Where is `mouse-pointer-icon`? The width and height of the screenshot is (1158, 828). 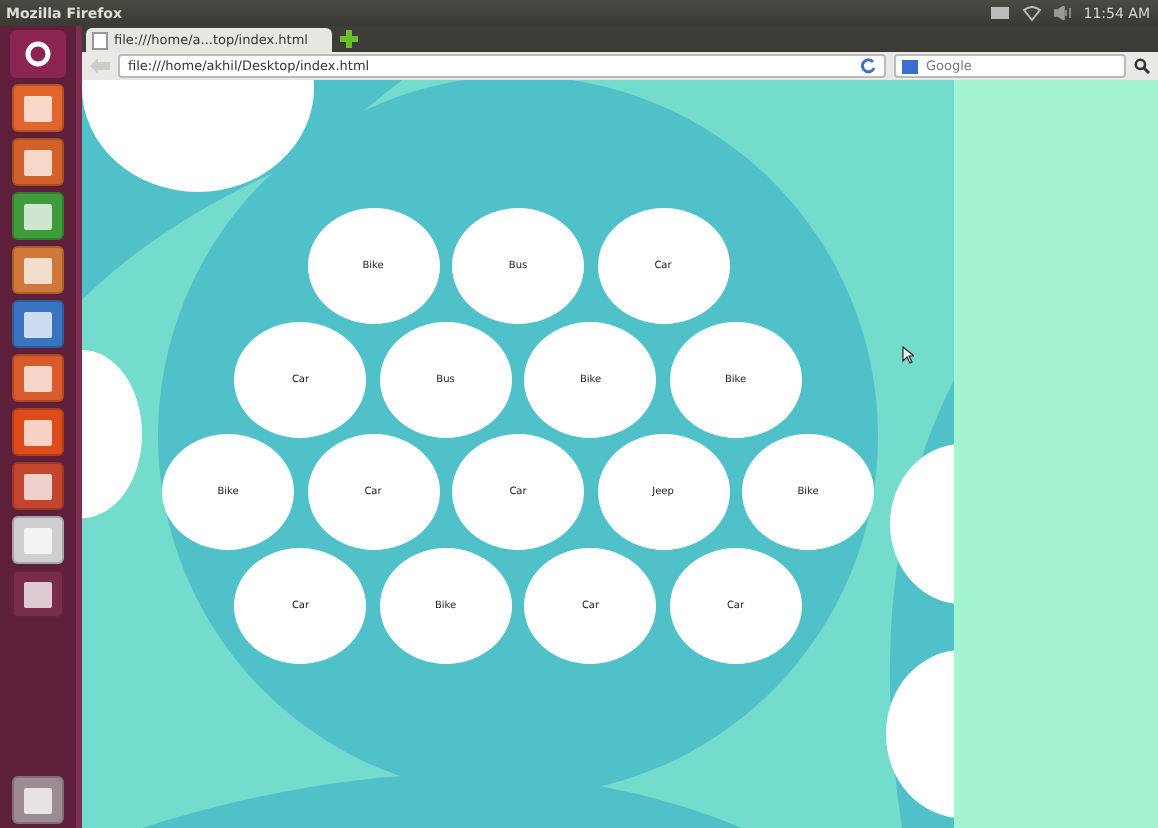
mouse-pointer-icon is located at coordinates (908, 355).